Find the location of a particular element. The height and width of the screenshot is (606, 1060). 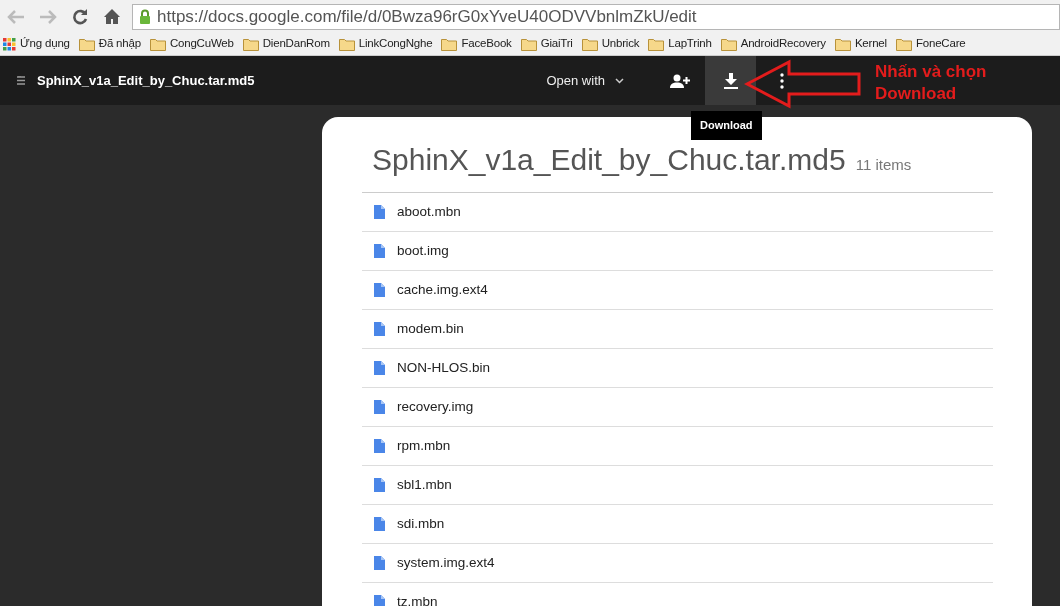

download-button is located at coordinates (730, 80).